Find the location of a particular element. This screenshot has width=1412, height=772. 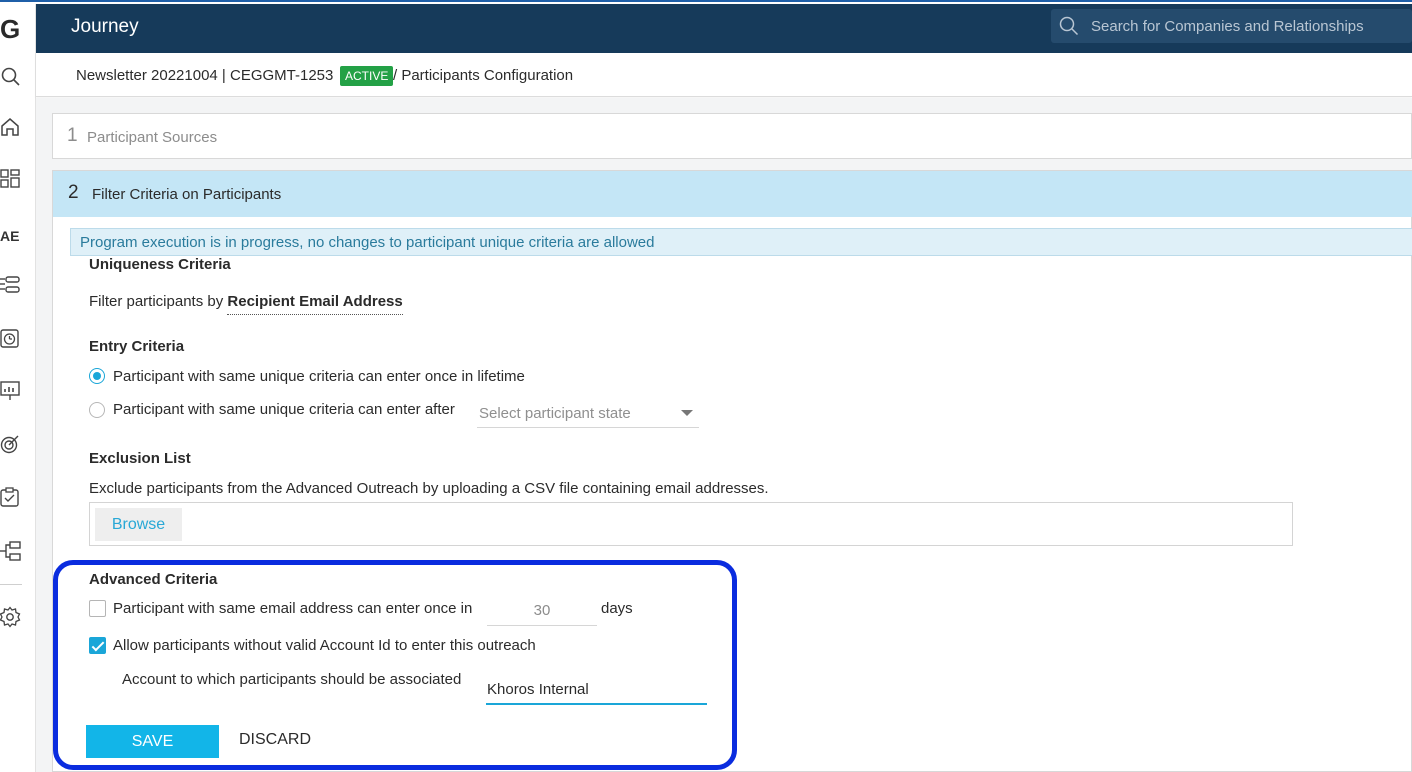

step-label: Participant Sources is located at coordinates (152, 137).